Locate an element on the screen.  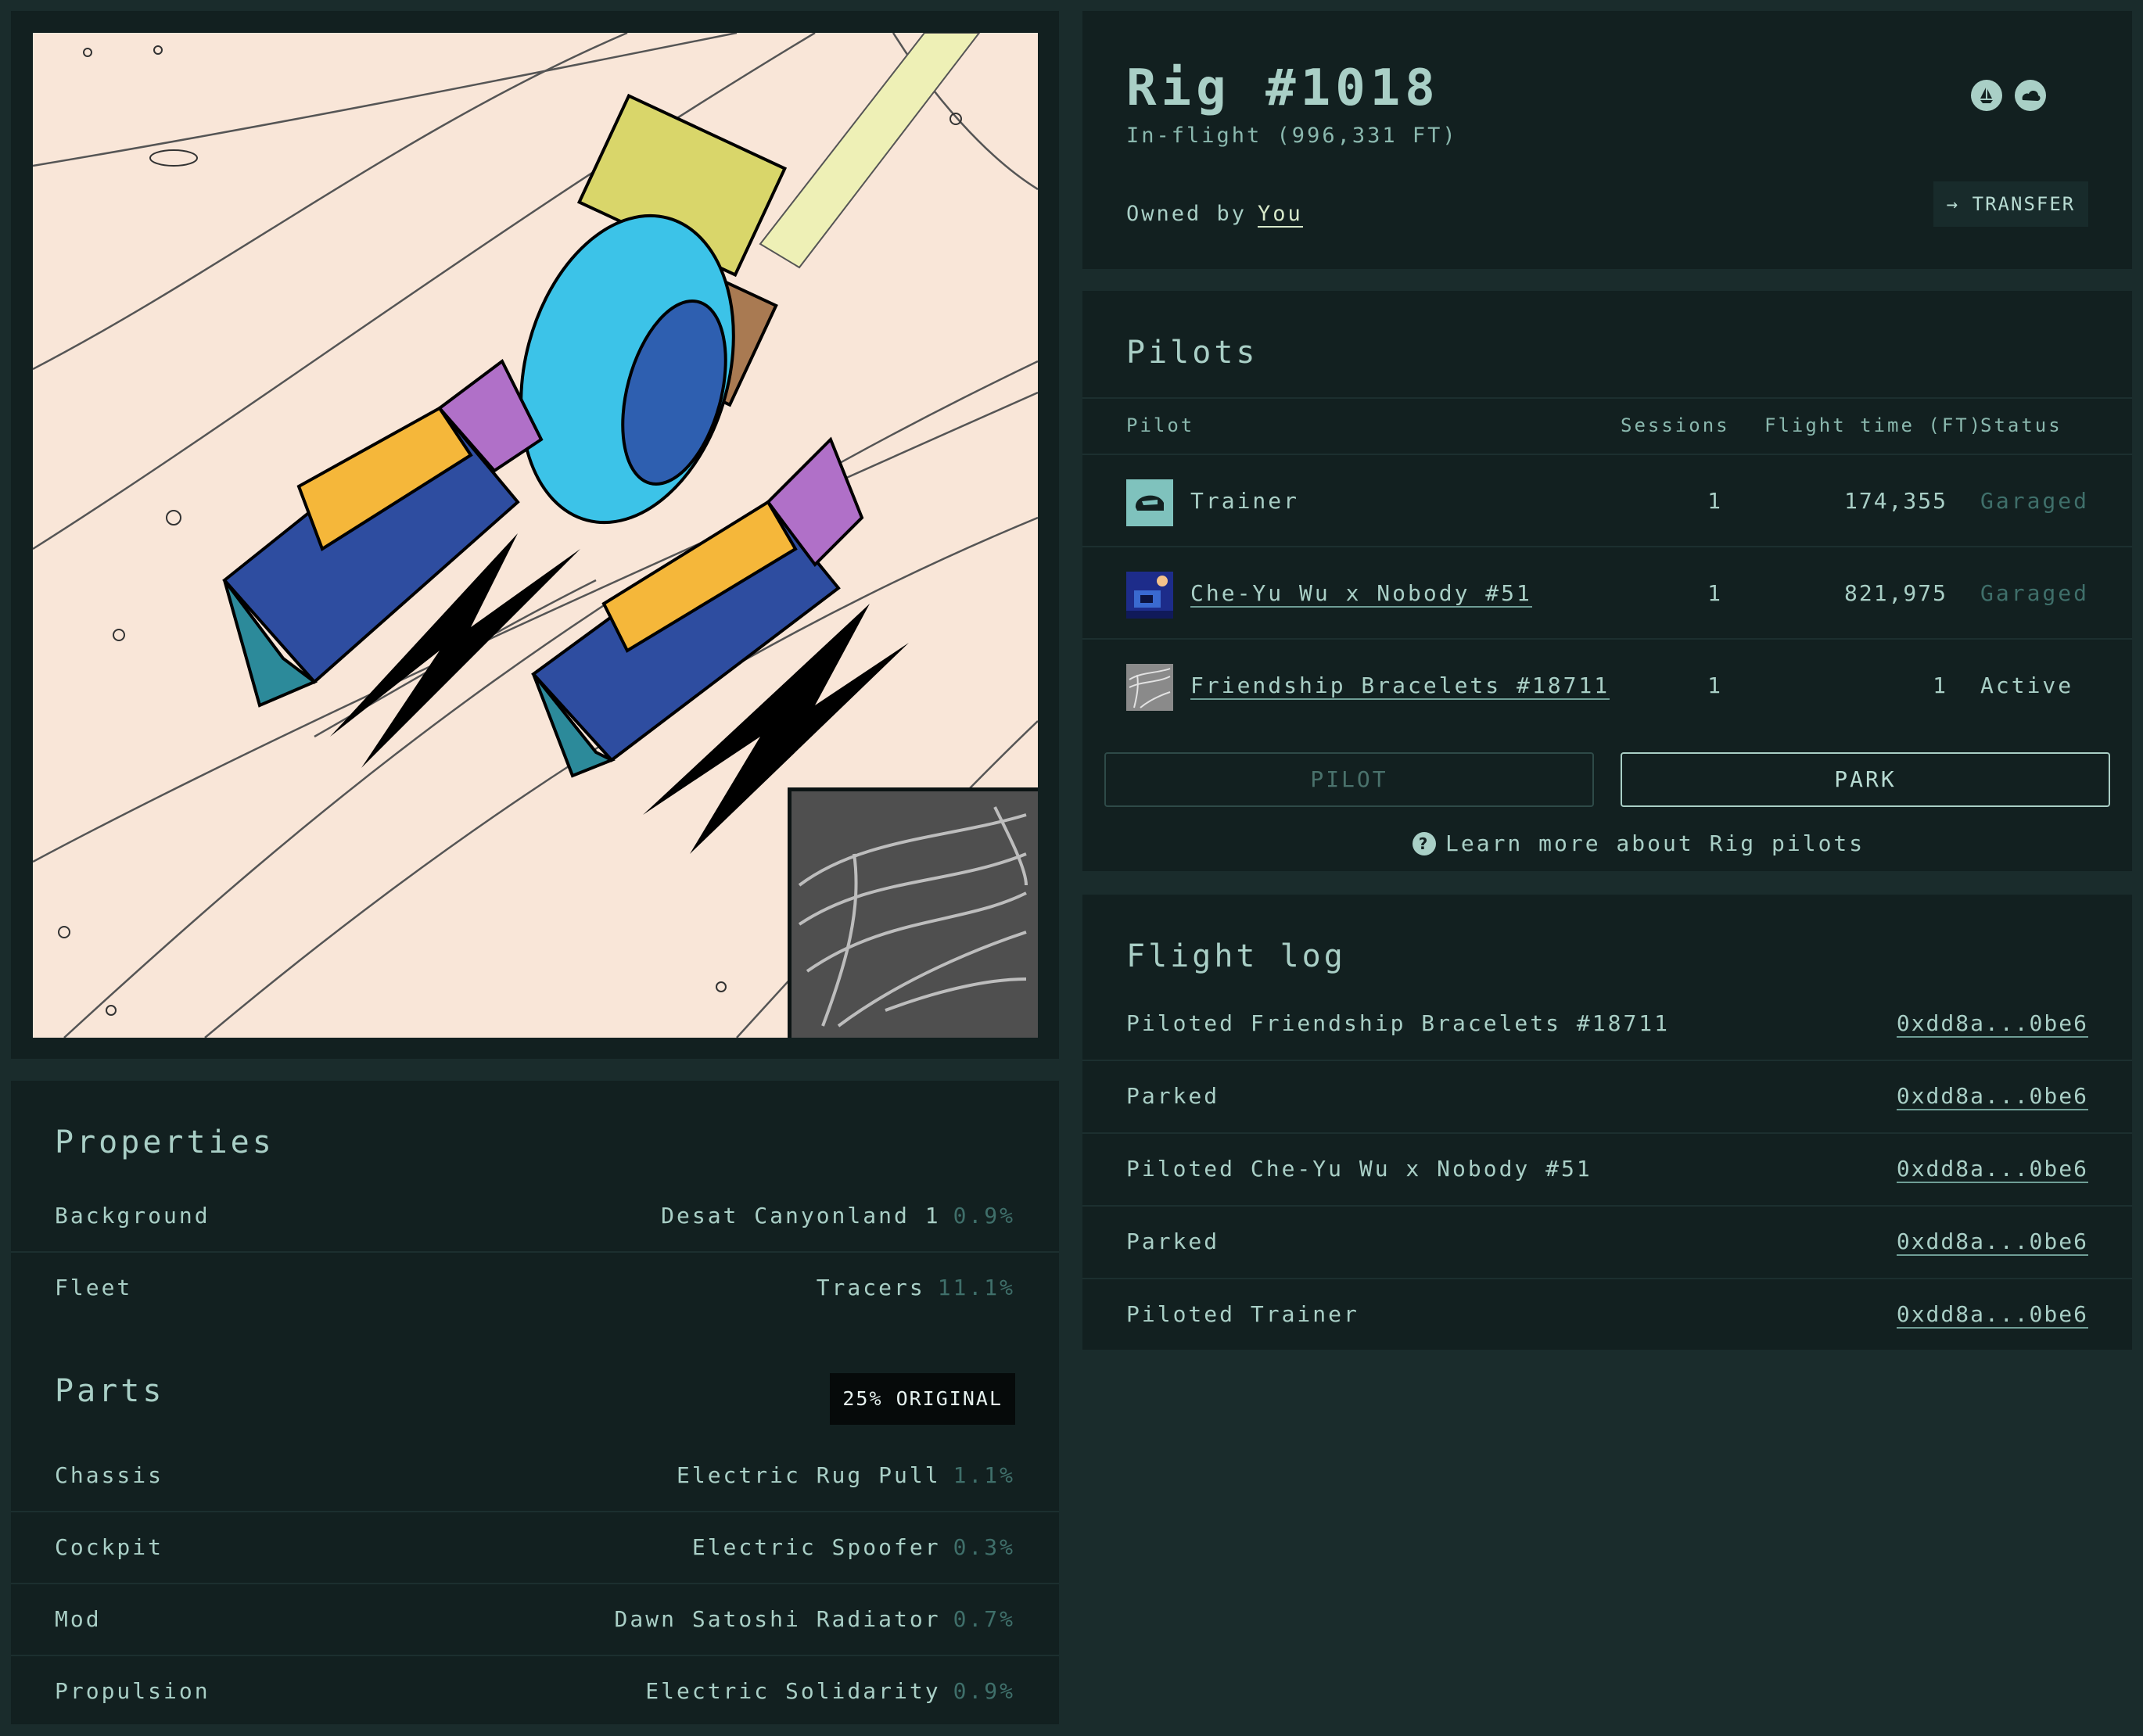
part-row-propulsion: Propulsion Electric Solidarity 0.9% is located at coordinates (535, 1692).